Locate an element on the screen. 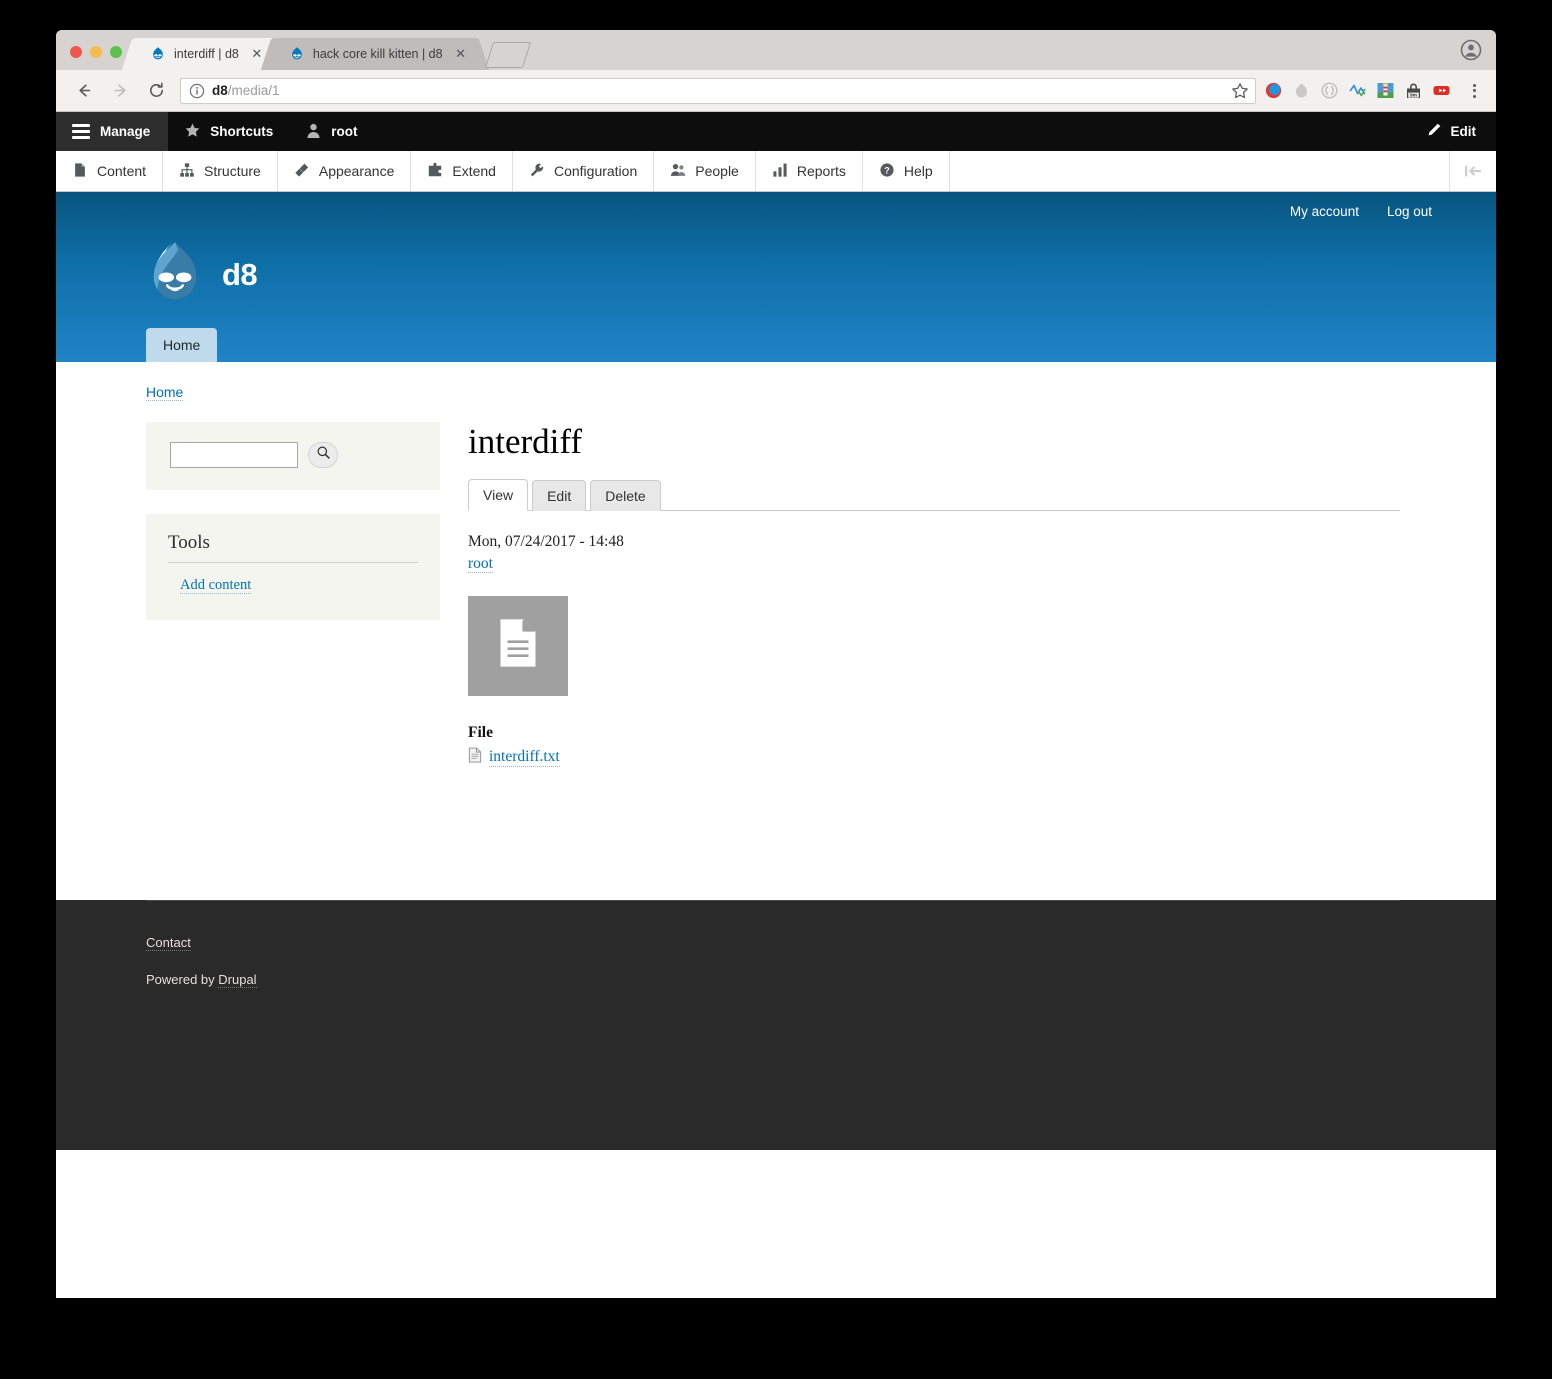  admin-menu-label: Extend is located at coordinates (474, 171).